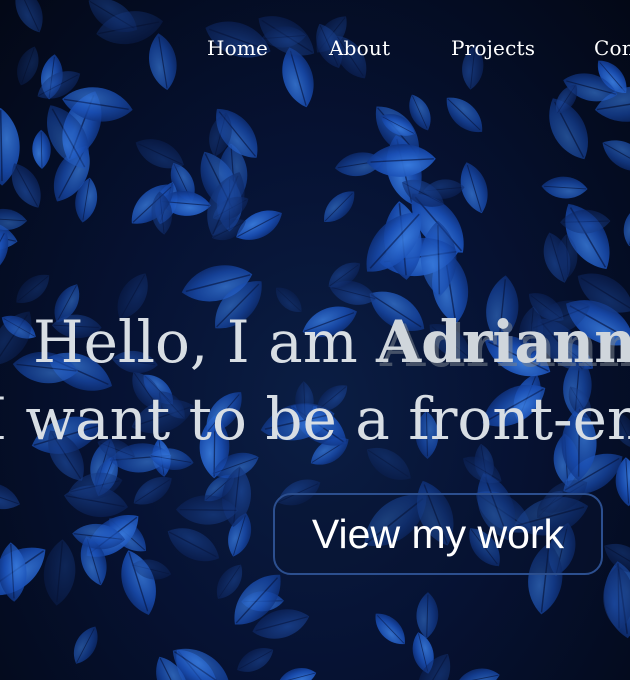  What do you see at coordinates (503, 342) in the screenshot?
I see `hero-name: Adrianna` at bounding box center [503, 342].